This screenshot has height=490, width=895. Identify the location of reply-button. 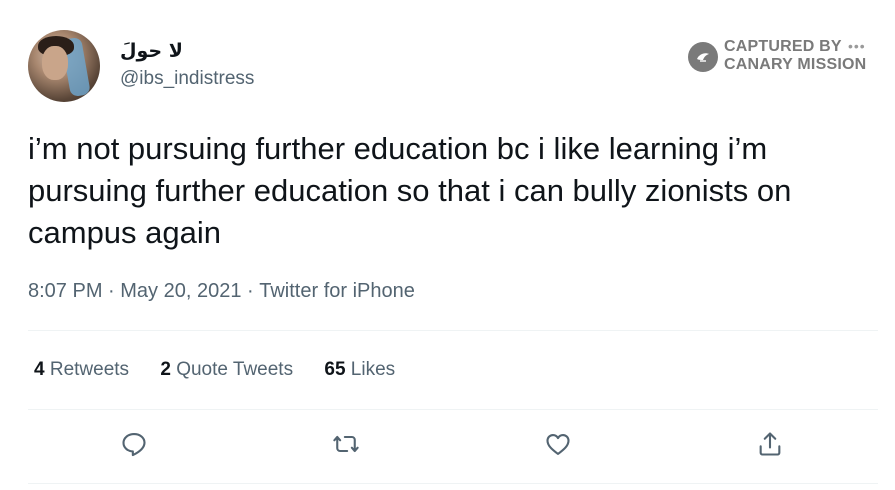
(134, 444).